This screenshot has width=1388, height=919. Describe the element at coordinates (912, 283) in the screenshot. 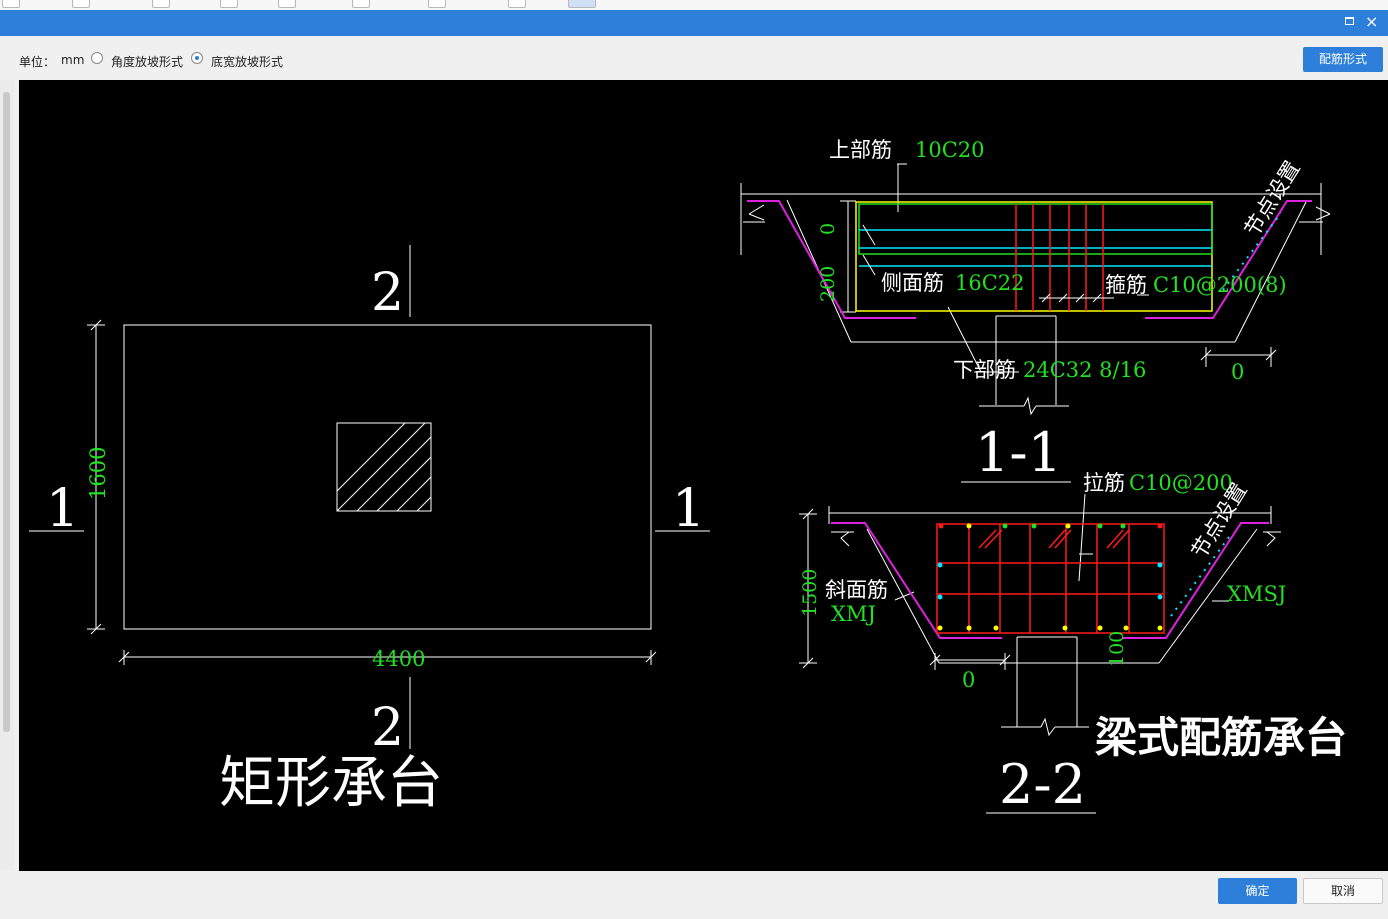

I see `side-bar-label: 侧面筋` at that location.